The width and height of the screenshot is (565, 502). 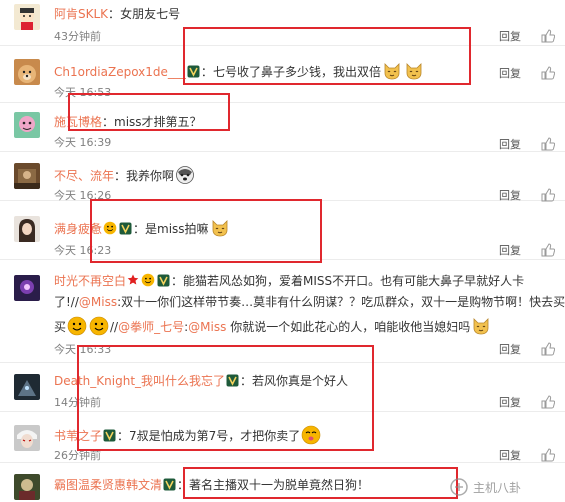 What do you see at coordinates (81, 14) in the screenshot?
I see `username: 阿肯SKLK` at bounding box center [81, 14].